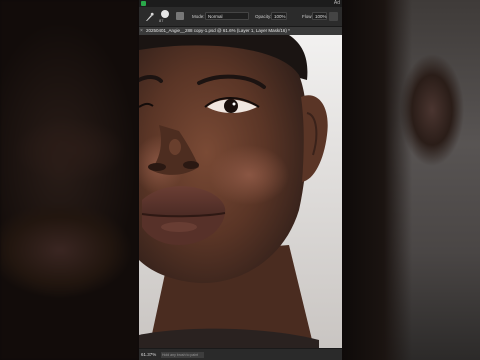  What do you see at coordinates (319, 16) in the screenshot?
I see `flow-field: 100%` at bounding box center [319, 16].